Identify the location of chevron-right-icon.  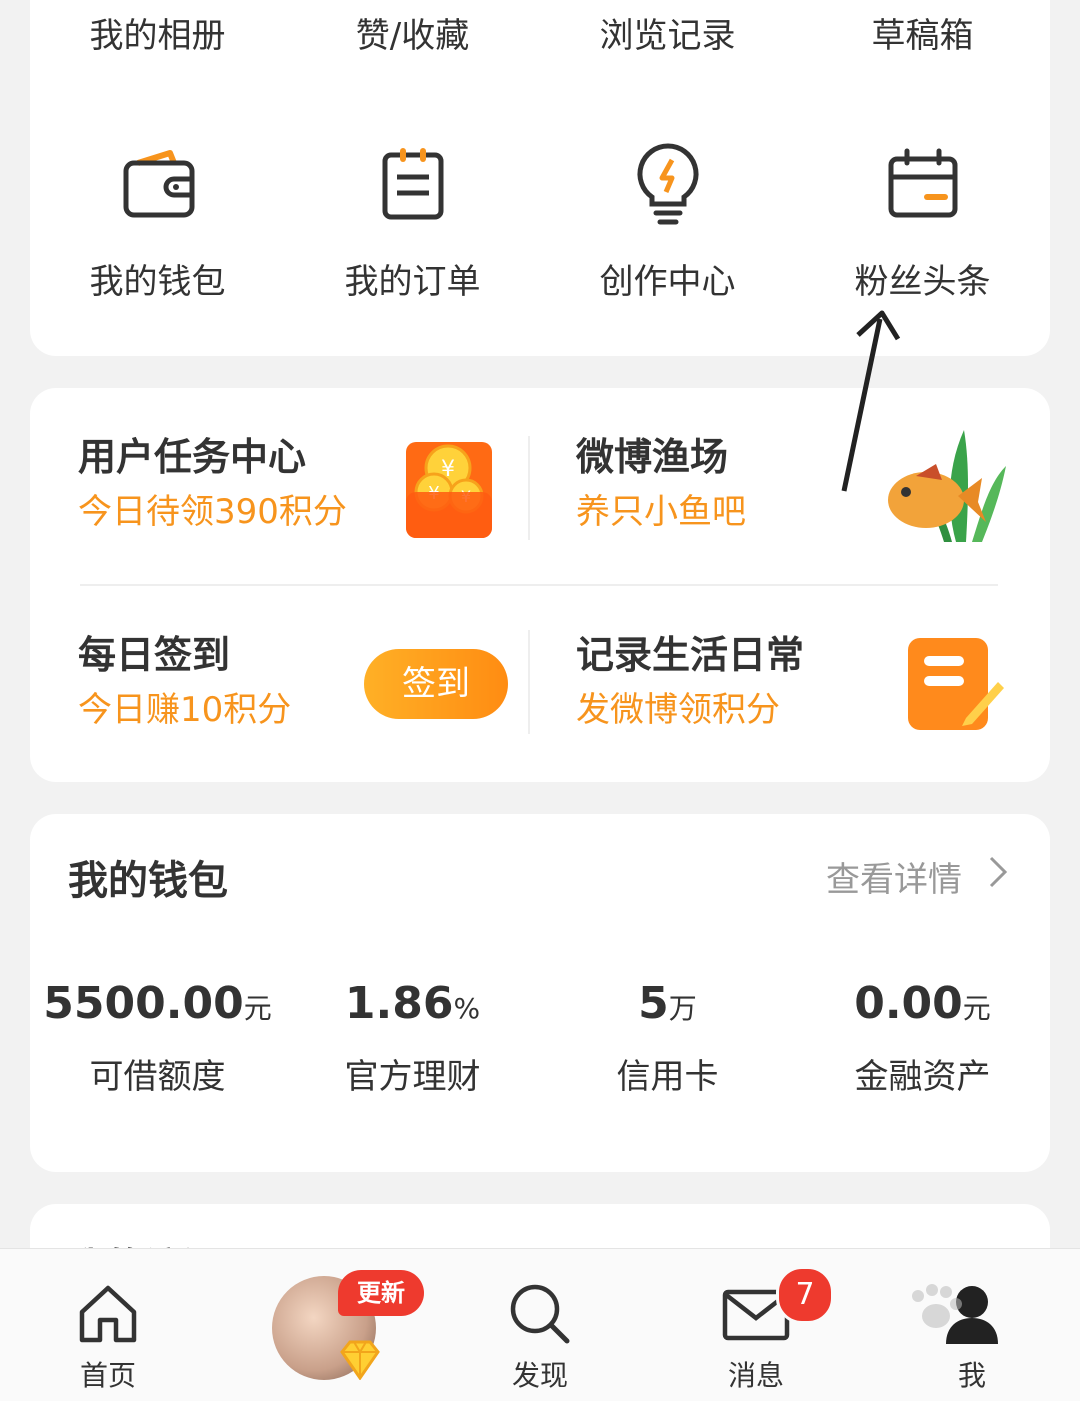
(998, 876).